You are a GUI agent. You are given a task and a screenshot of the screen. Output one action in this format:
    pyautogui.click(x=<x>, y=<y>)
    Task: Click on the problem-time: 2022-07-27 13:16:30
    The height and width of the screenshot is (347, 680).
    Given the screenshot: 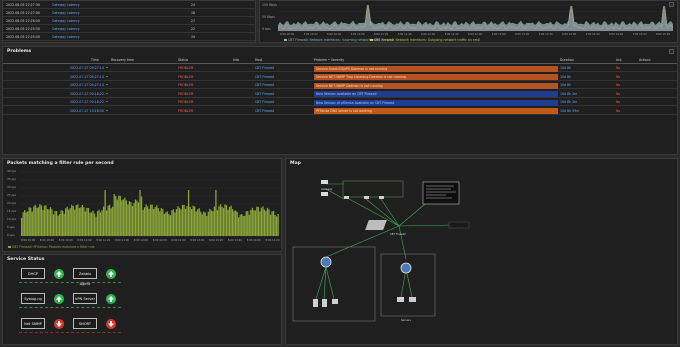 What is the action you would take?
    pyautogui.click(x=87, y=111)
    